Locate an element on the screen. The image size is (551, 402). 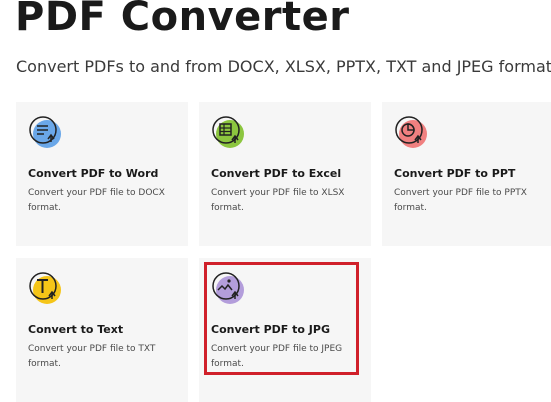
word-doc-icon is located at coordinates (45, 132).